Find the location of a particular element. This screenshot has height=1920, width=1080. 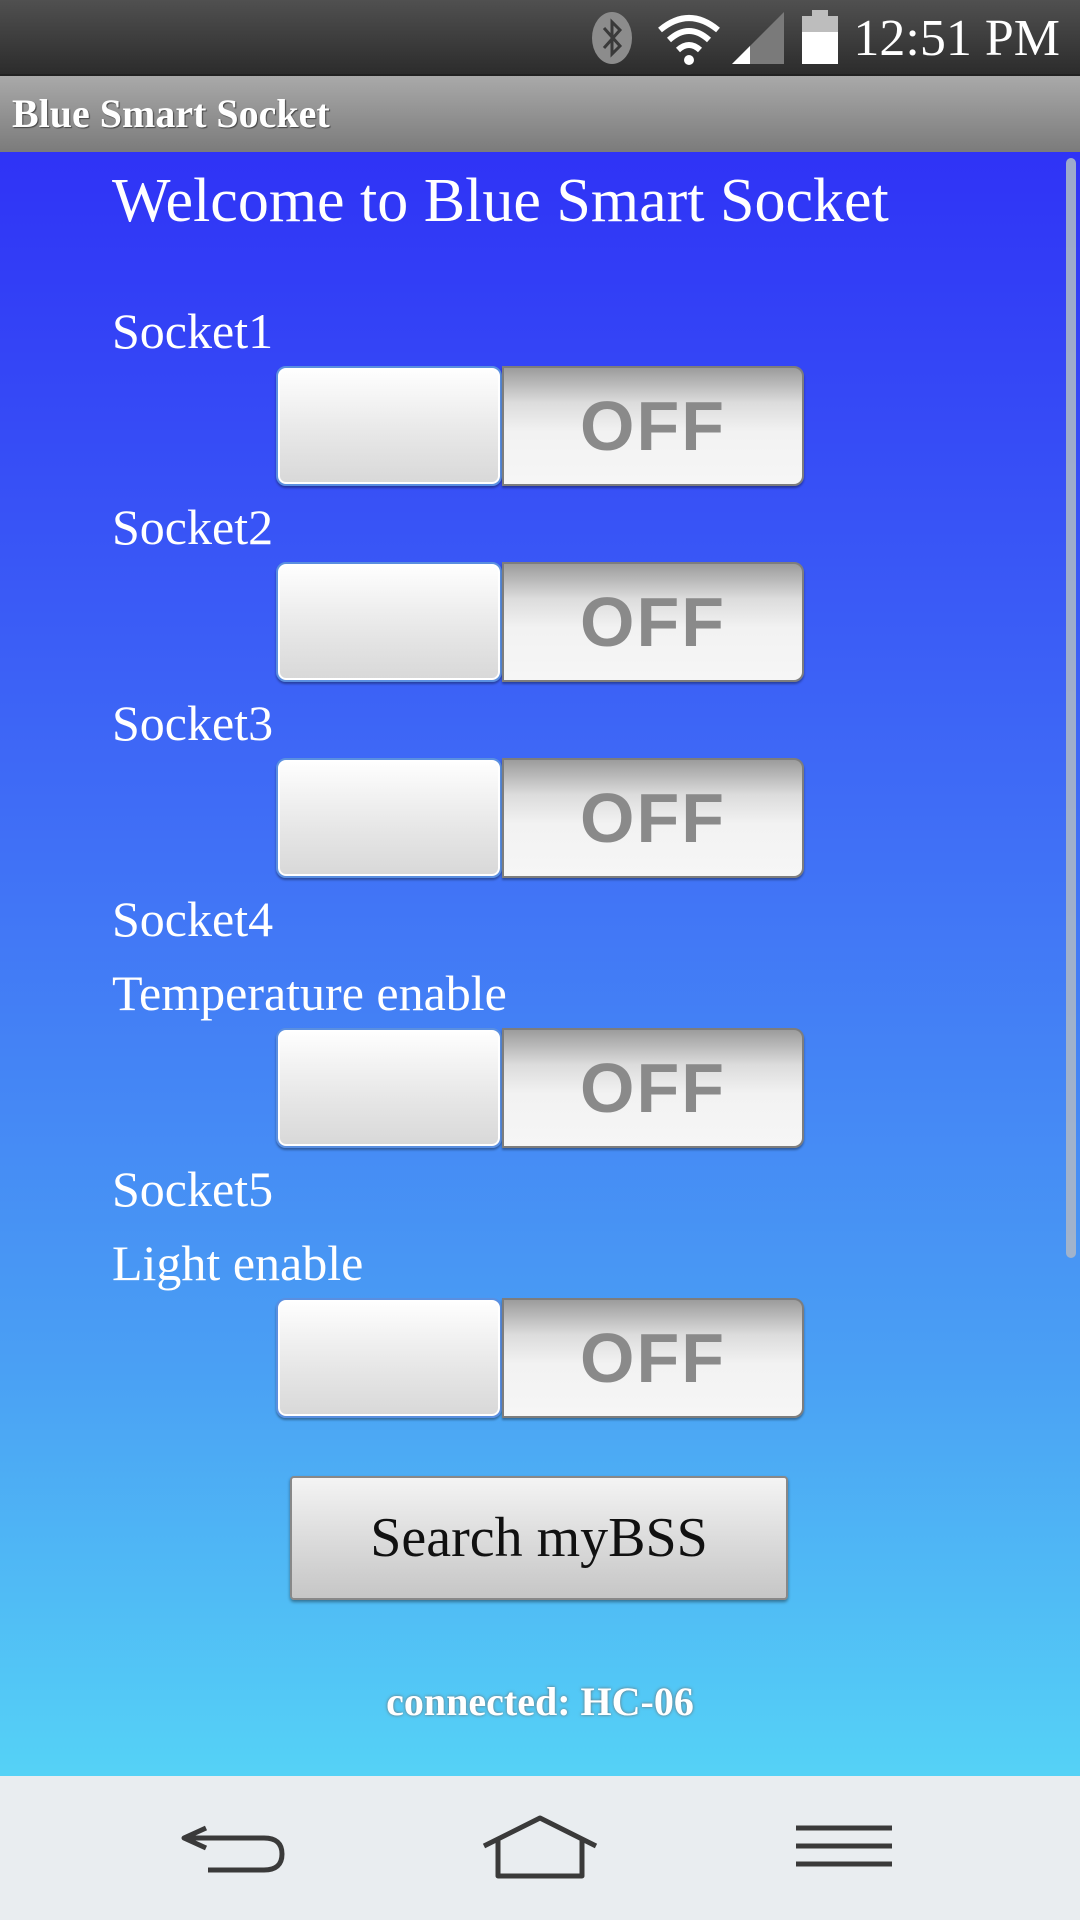

menu-button is located at coordinates (844, 1848).